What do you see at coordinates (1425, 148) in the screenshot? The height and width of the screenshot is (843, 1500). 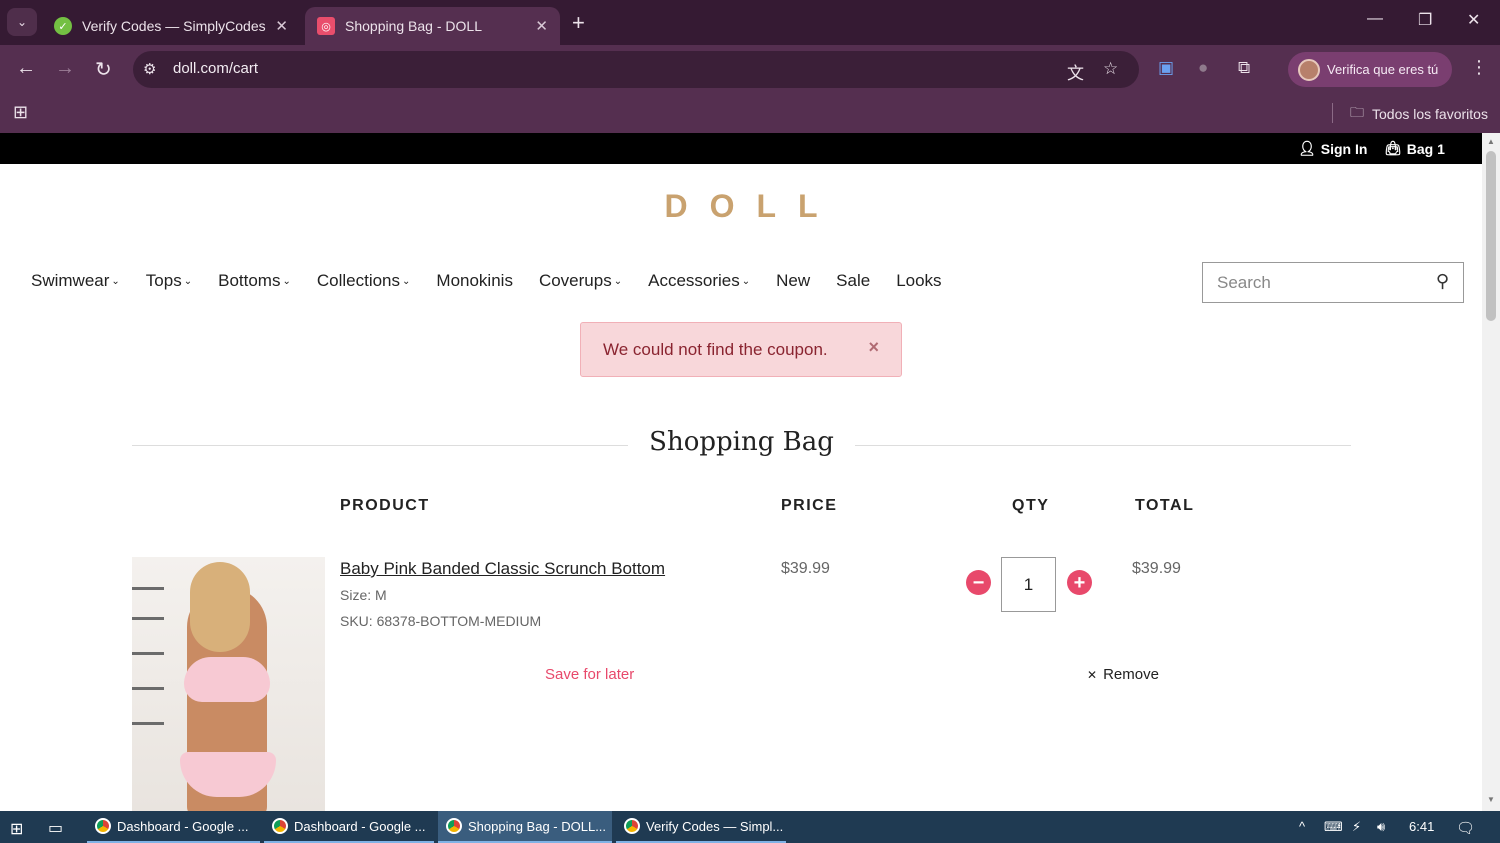 I see `bag-label: Bag 1` at bounding box center [1425, 148].